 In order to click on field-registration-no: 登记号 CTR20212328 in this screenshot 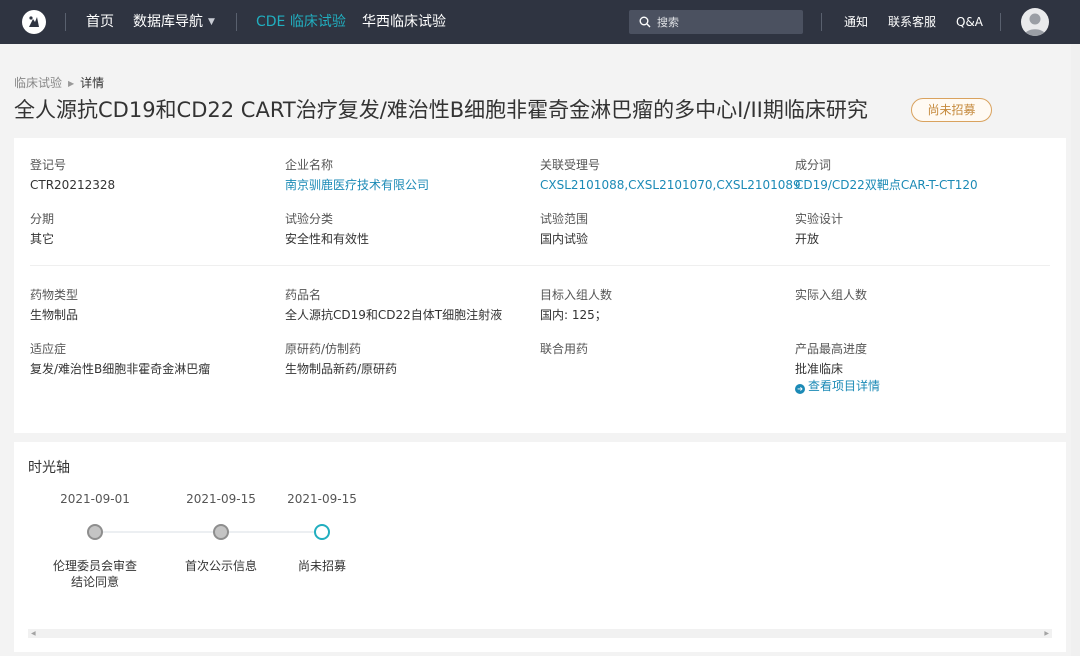, I will do `click(155, 175)`.